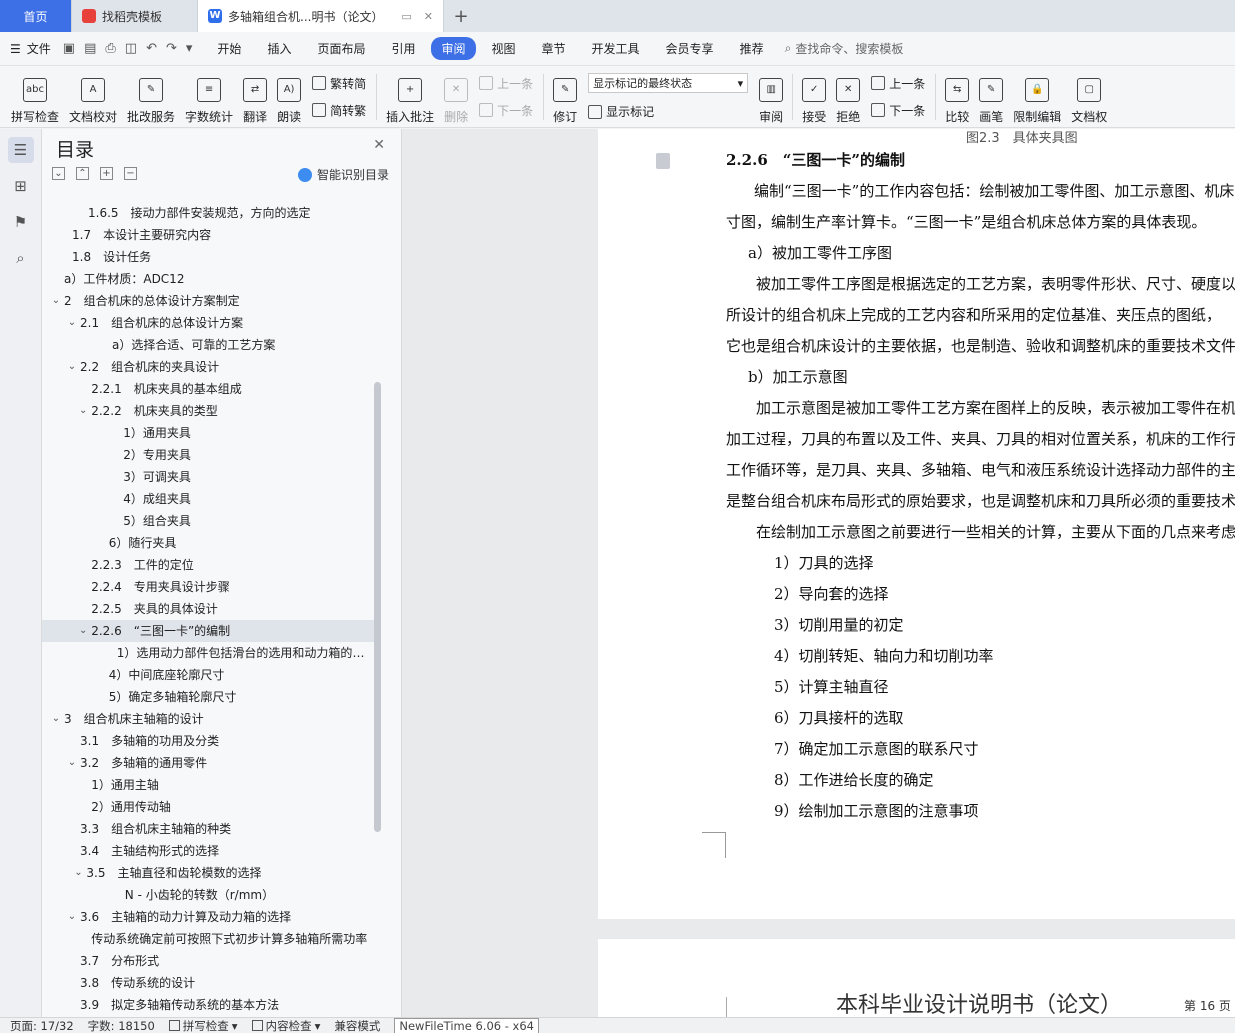 The image size is (1235, 1033). What do you see at coordinates (668, 83) in the screenshot?
I see `markup-state-select: 显示标记的最终状态 ▾` at bounding box center [668, 83].